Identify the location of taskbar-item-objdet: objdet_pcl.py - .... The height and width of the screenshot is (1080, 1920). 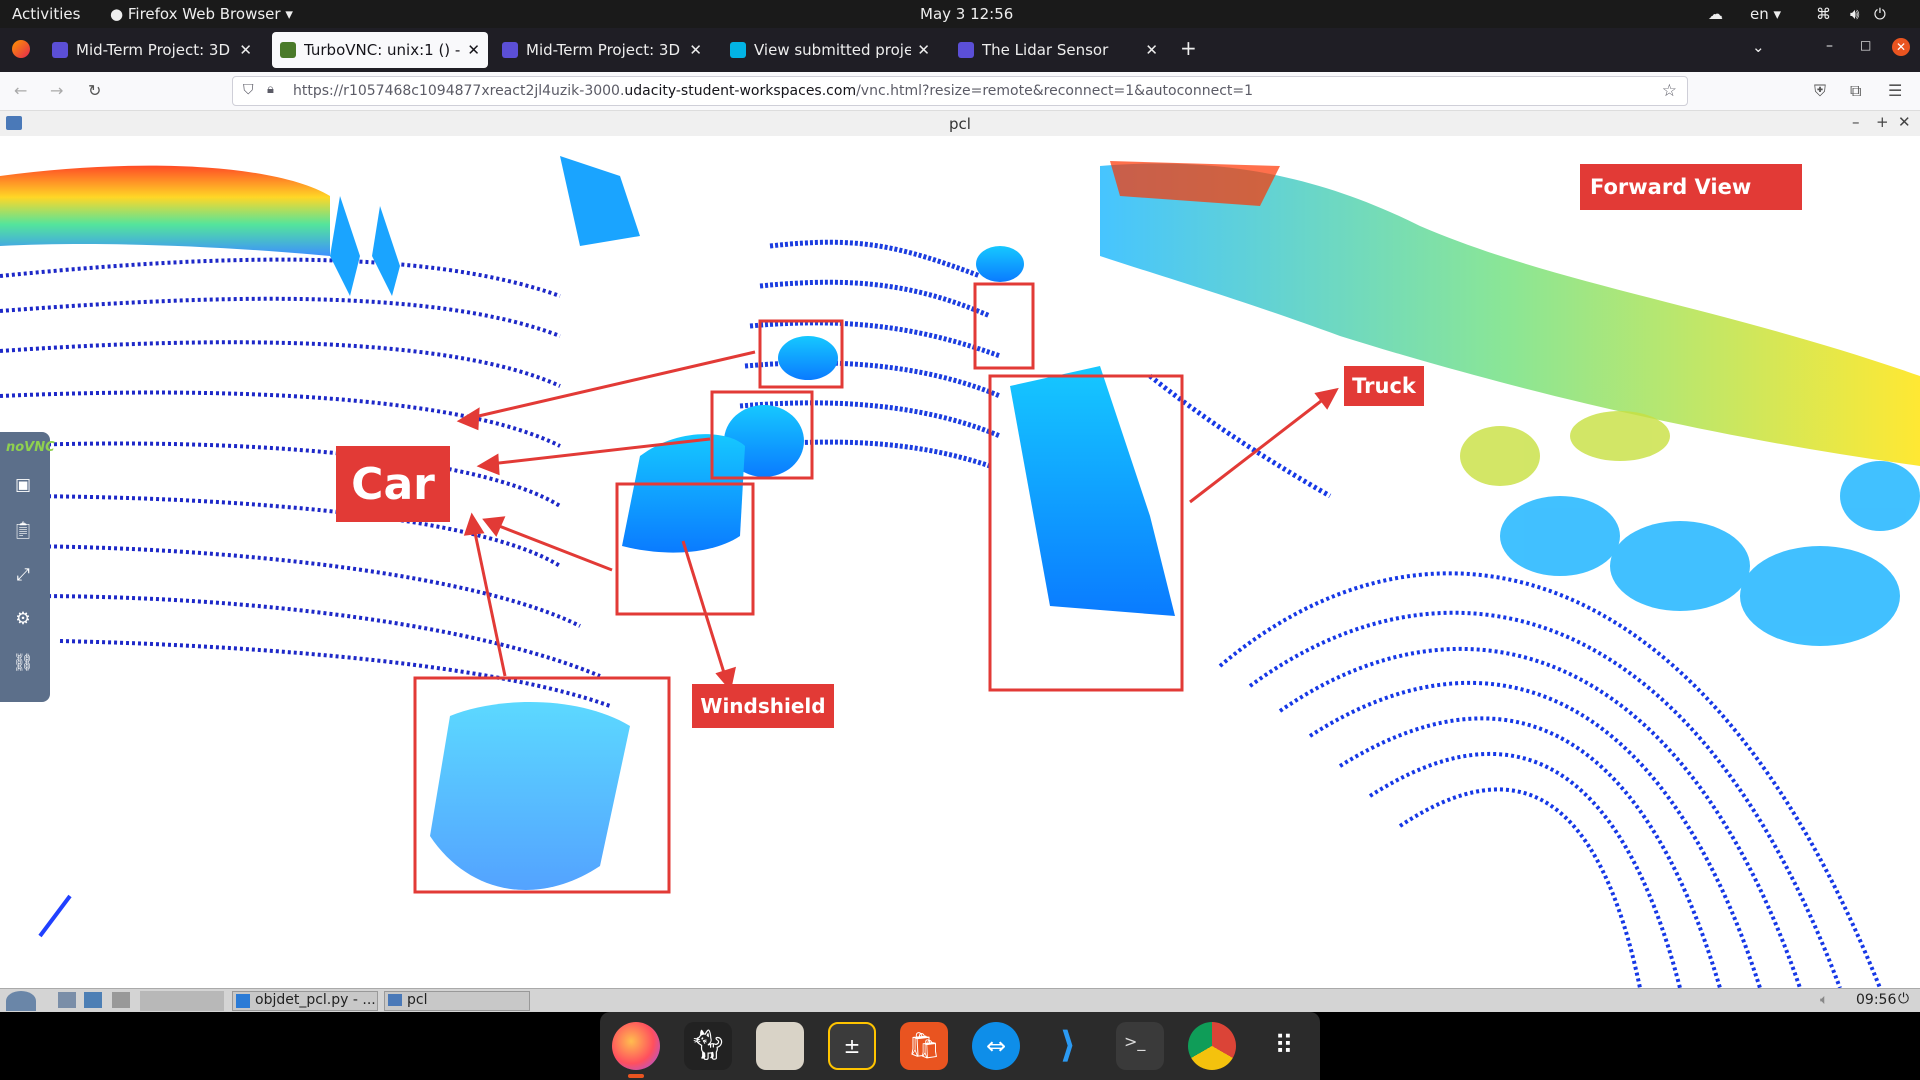
(305, 1001).